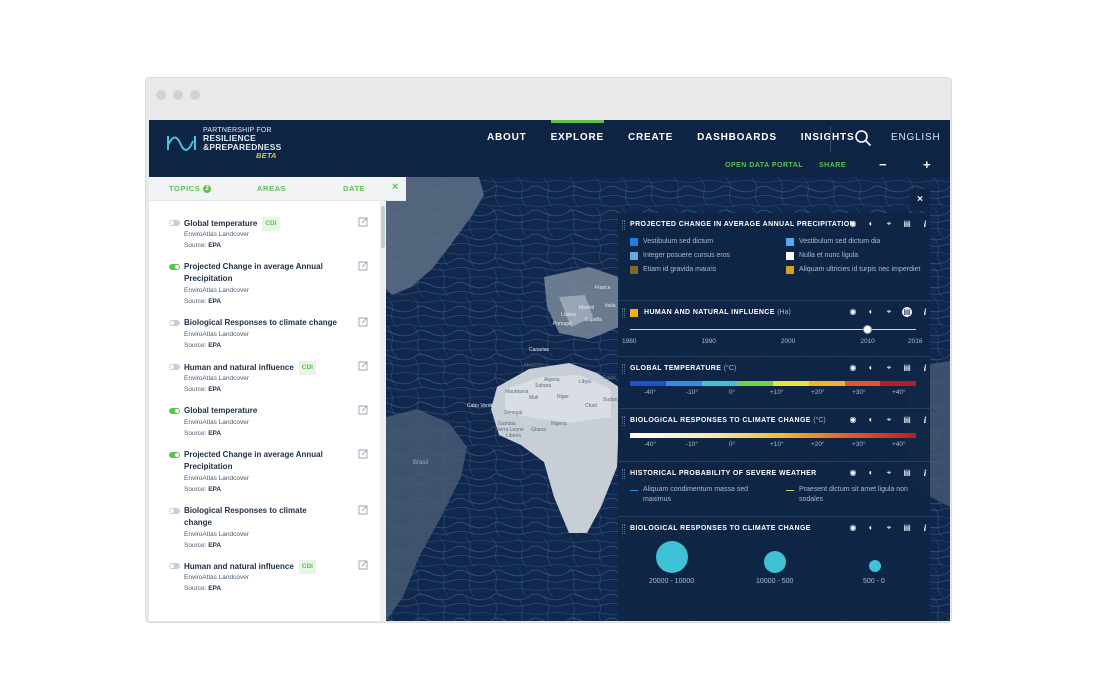 The width and height of the screenshot is (1096, 700). I want to click on legend-item-label: Integer posuere cursus eros, so click(687, 255).